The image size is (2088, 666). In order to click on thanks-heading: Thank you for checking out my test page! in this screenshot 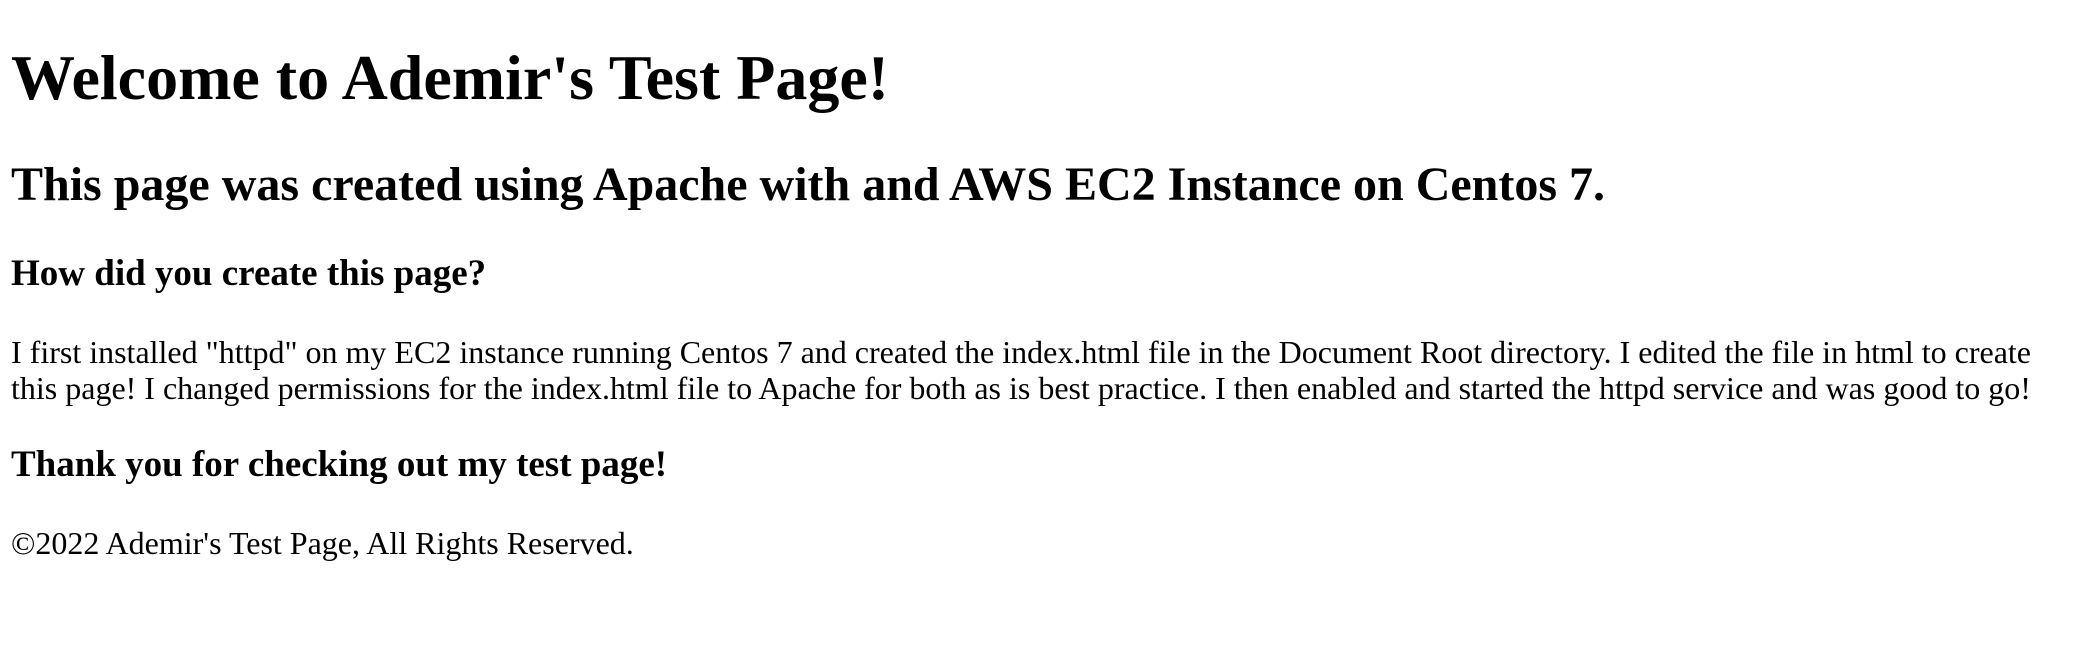, I will do `click(339, 464)`.